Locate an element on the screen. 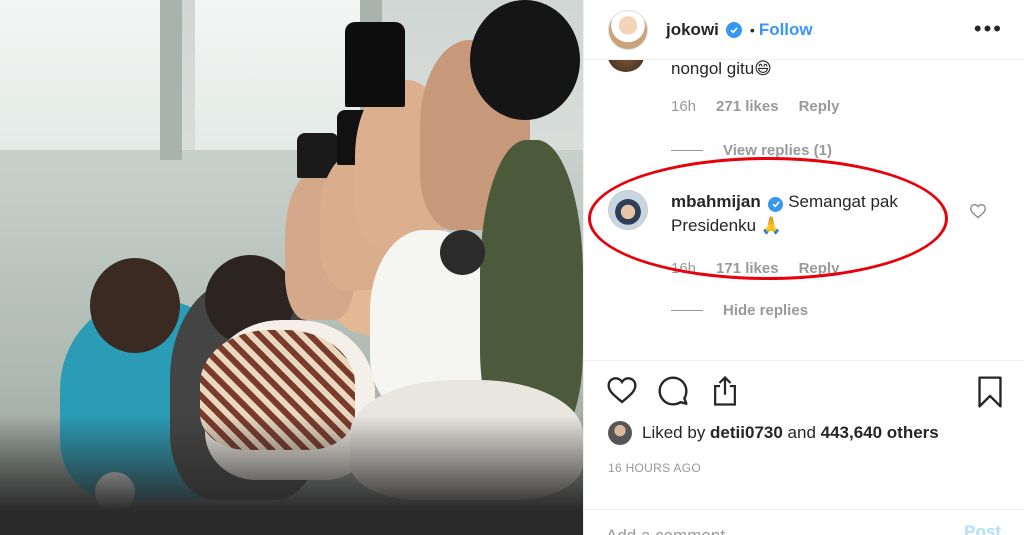 This screenshot has height=535, width=1024. comment-like-heart-icon is located at coordinates (978, 211).